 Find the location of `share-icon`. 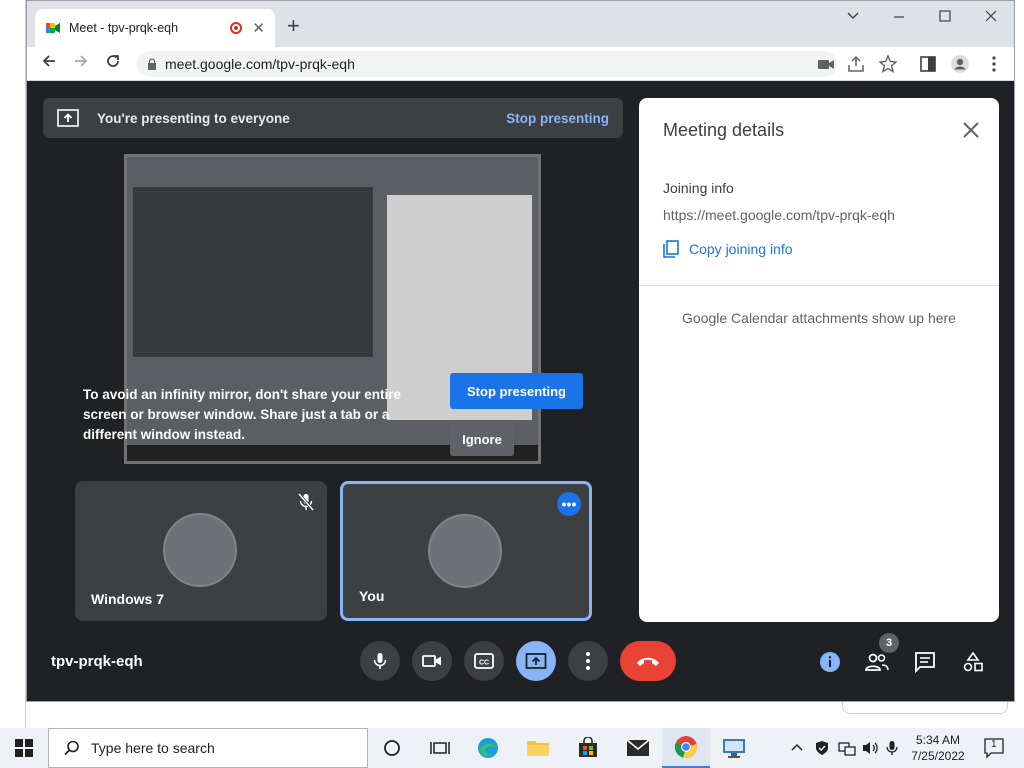

share-icon is located at coordinates (856, 64).